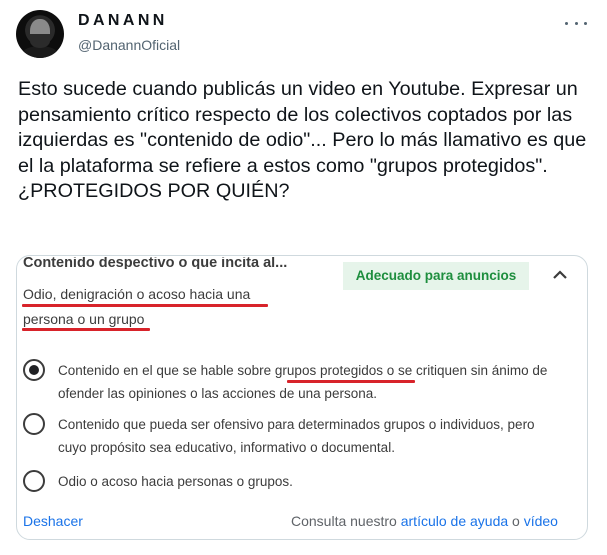 The width and height of the screenshot is (607, 555). I want to click on highlighted-phrase: grupos protegidos, so click(328, 370).